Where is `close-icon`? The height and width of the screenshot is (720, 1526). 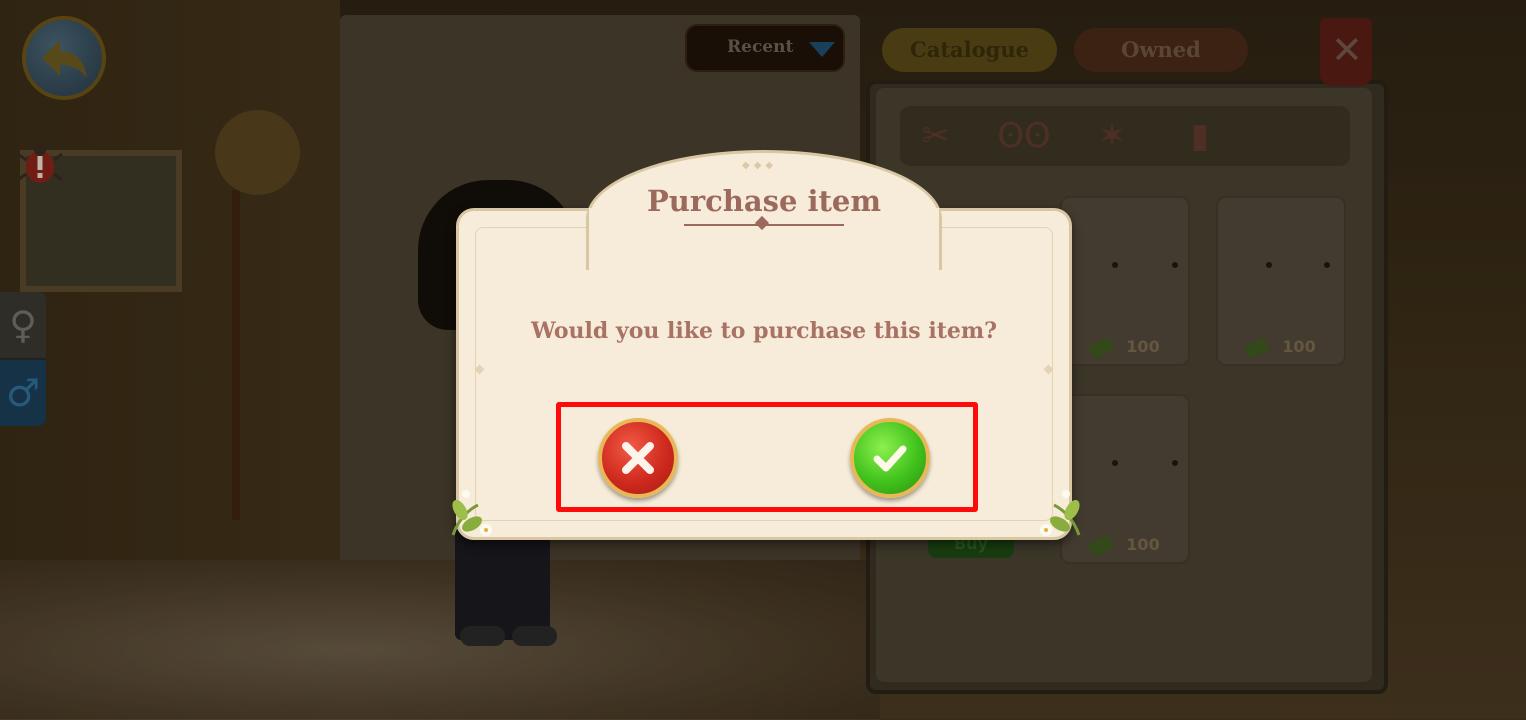
close-icon is located at coordinates (638, 458).